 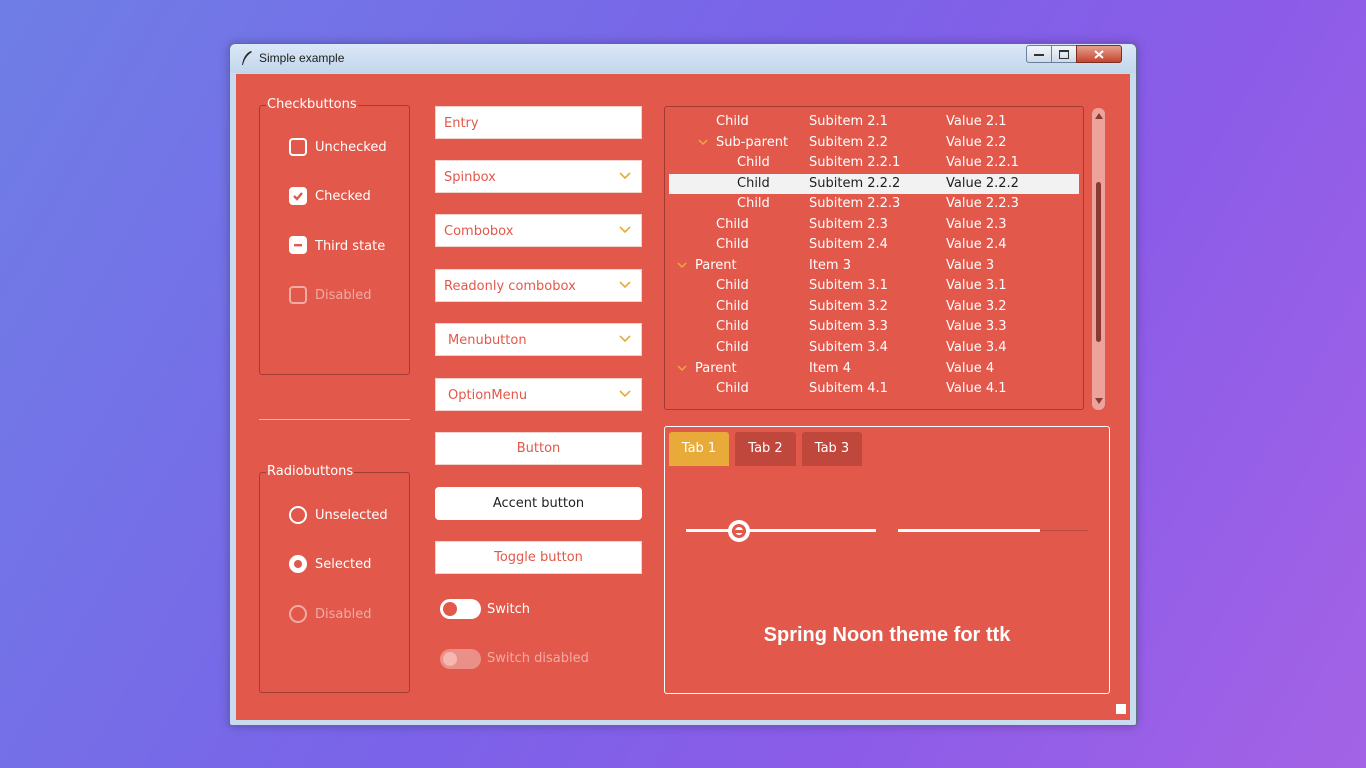 I want to click on tree-cell-item: Subitem 2.4, so click(x=848, y=244).